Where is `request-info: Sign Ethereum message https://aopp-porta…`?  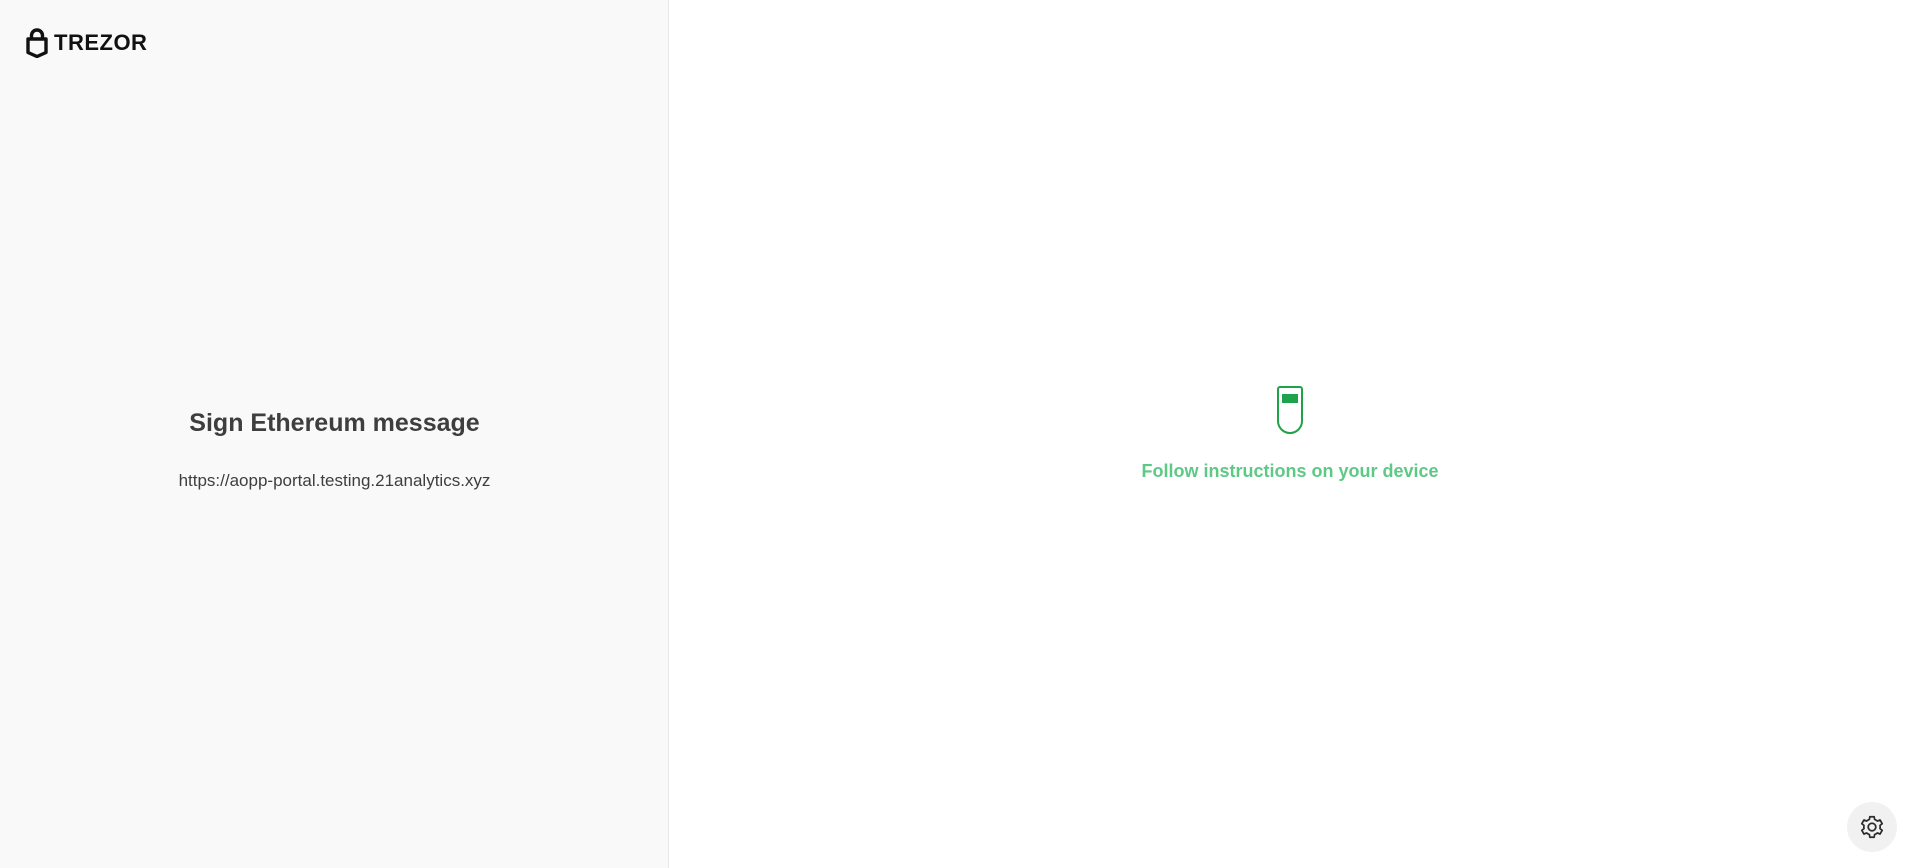
request-info: Sign Ethereum message https://aopp-porta… is located at coordinates (334, 449).